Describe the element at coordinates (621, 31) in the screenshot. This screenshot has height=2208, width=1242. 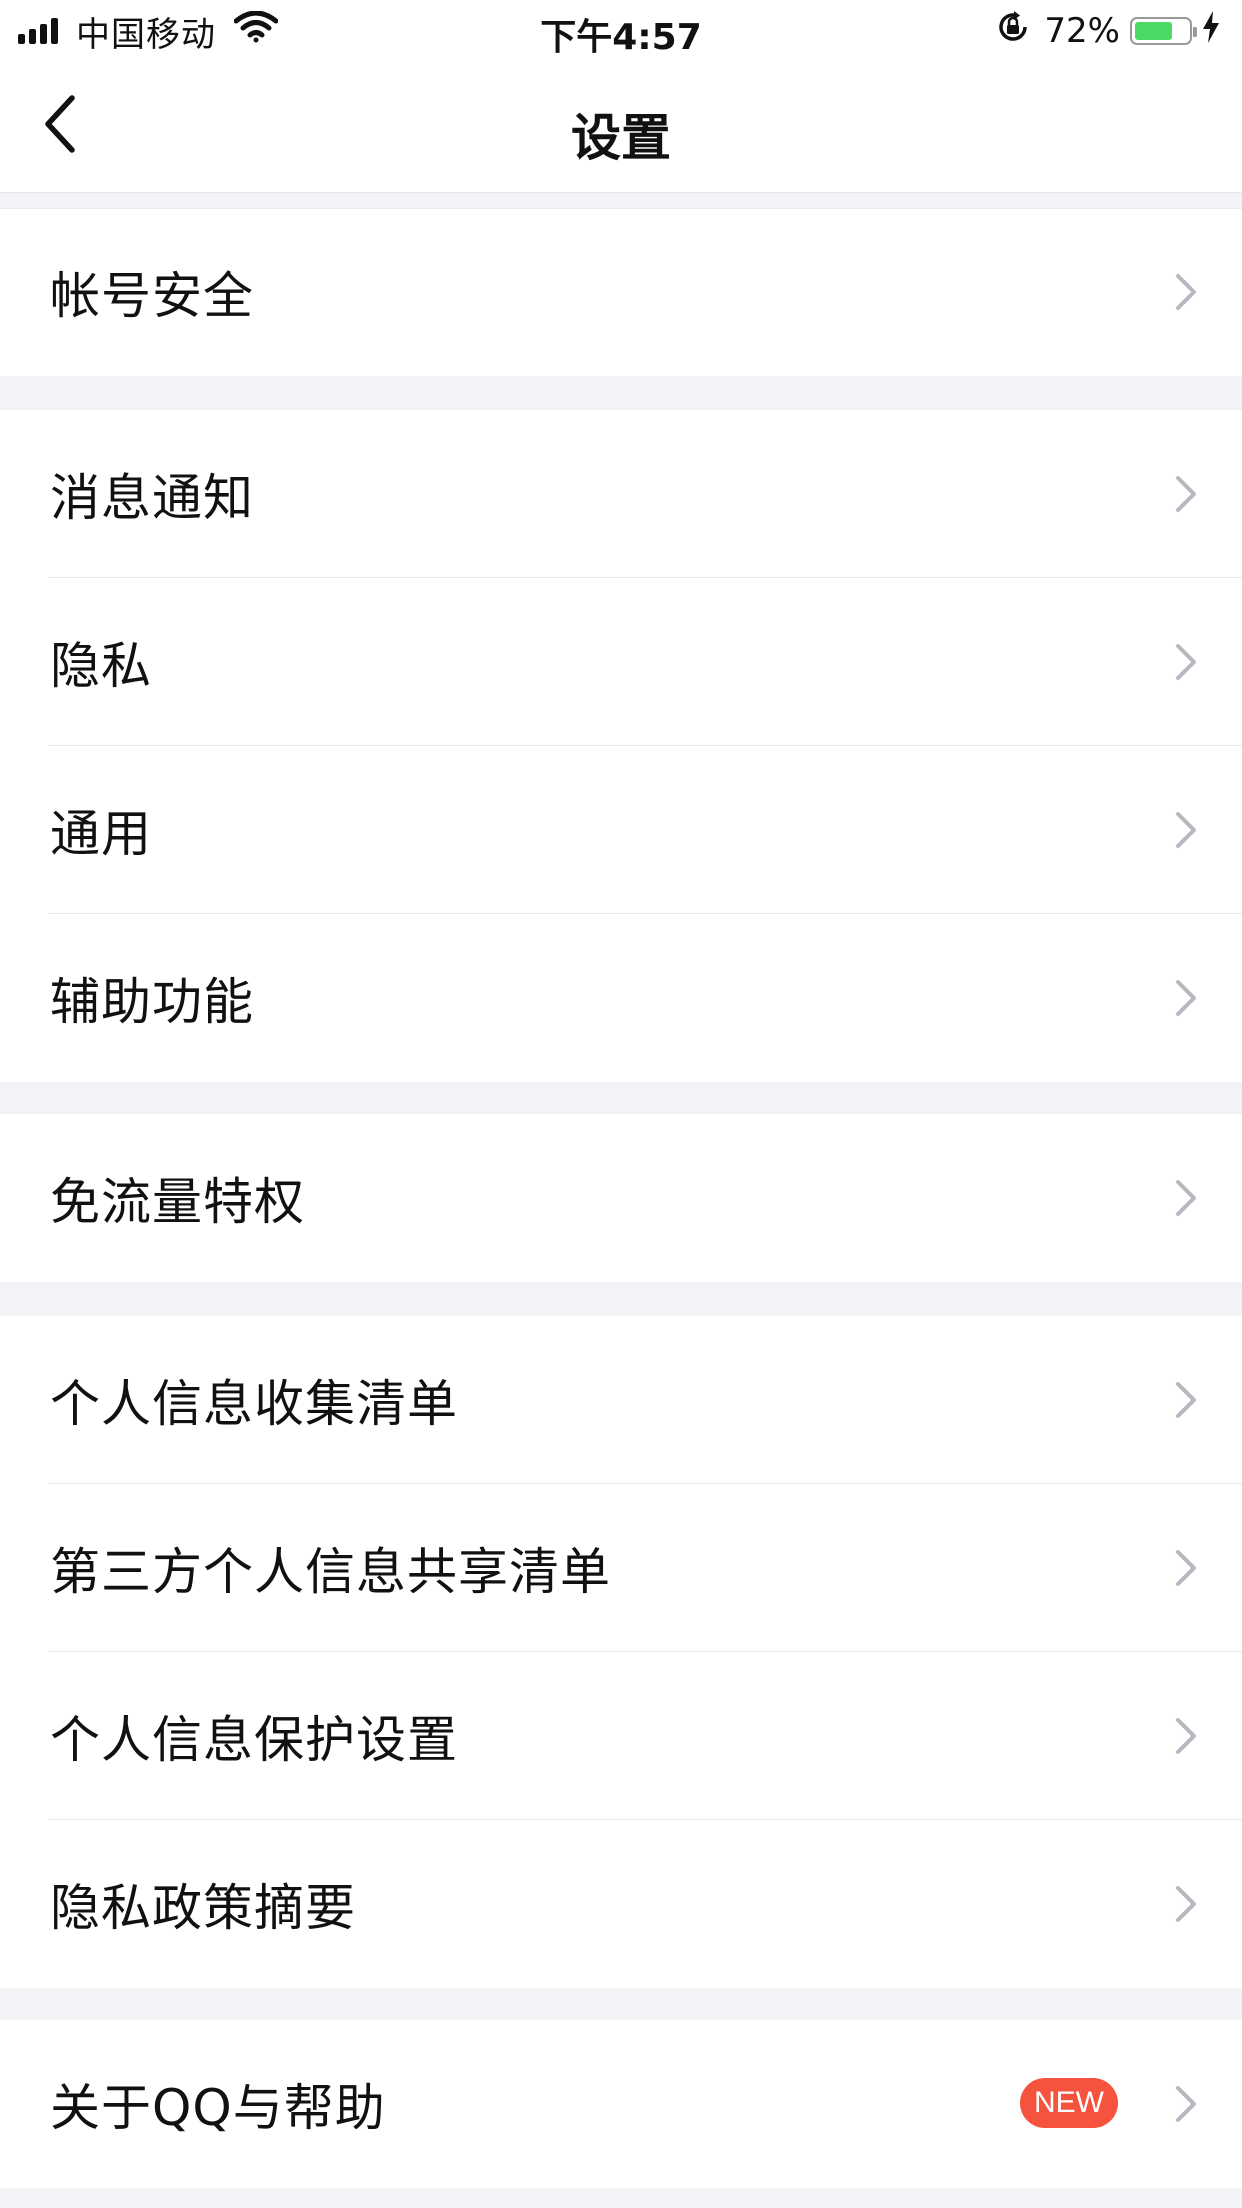
I see `status-bar: 中国移动 下午4:57 72%` at that location.